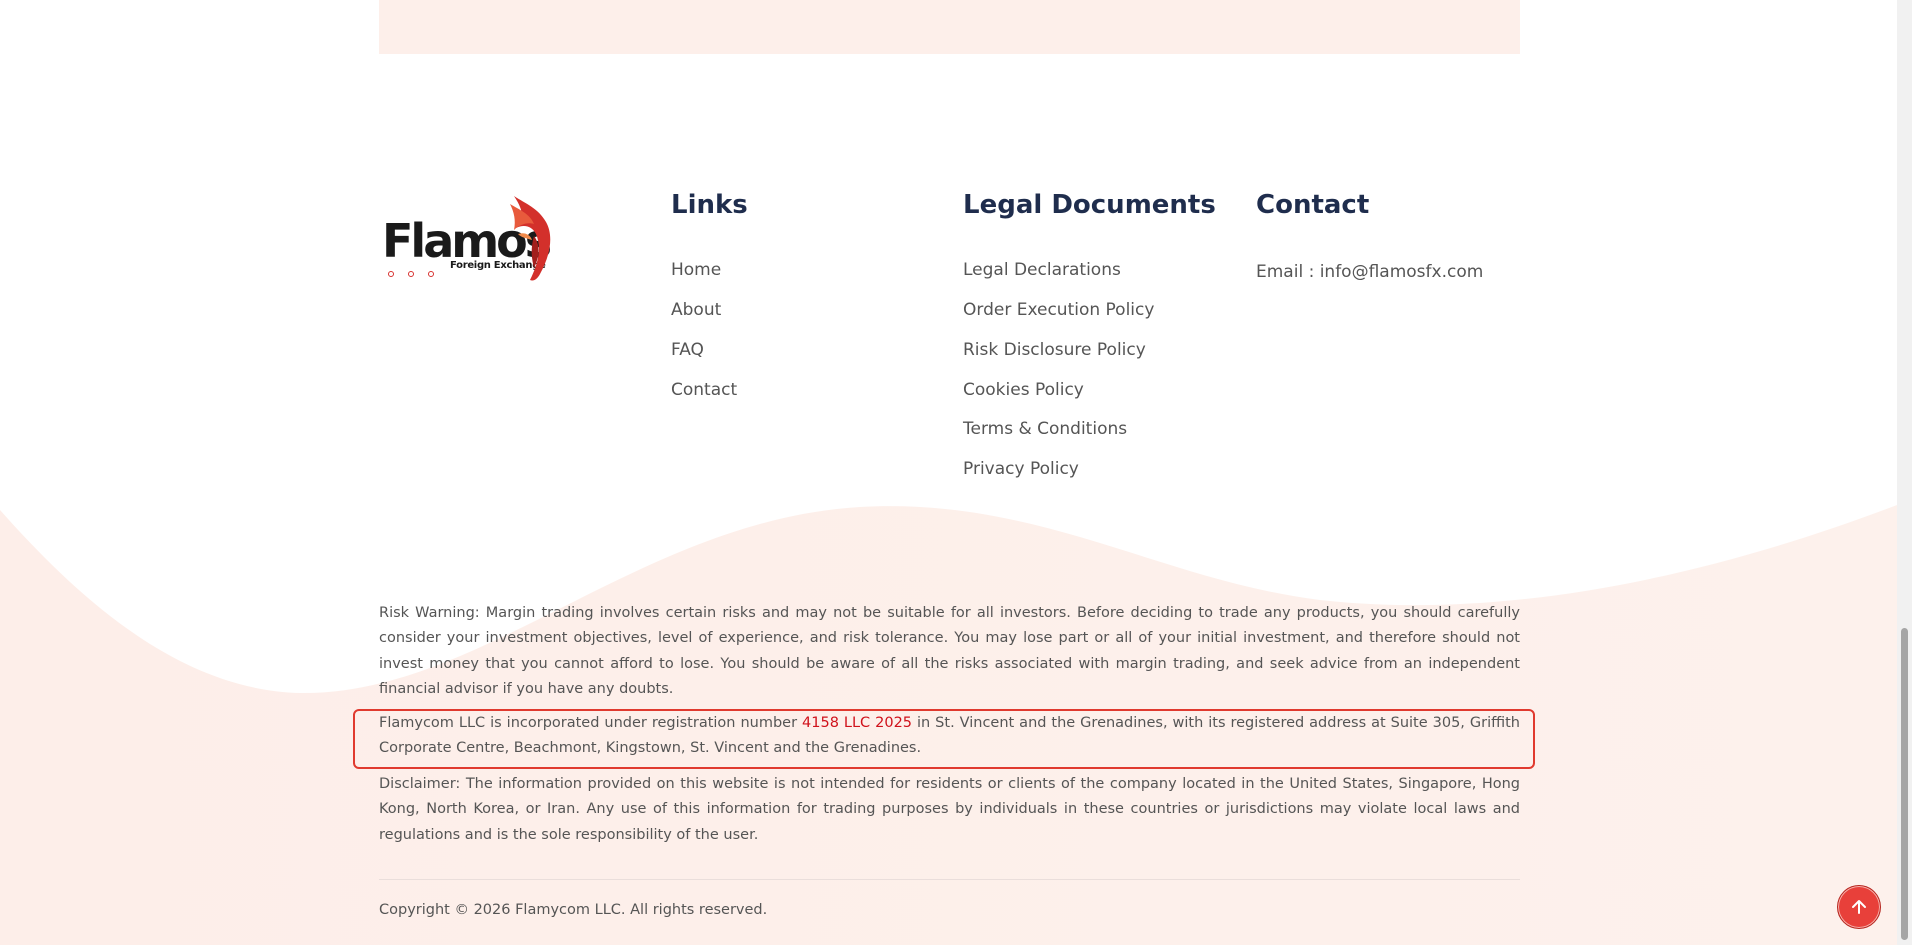 Image resolution: width=1912 pixels, height=945 pixels. What do you see at coordinates (704, 390) in the screenshot?
I see `footer-link-contact: Contact` at bounding box center [704, 390].